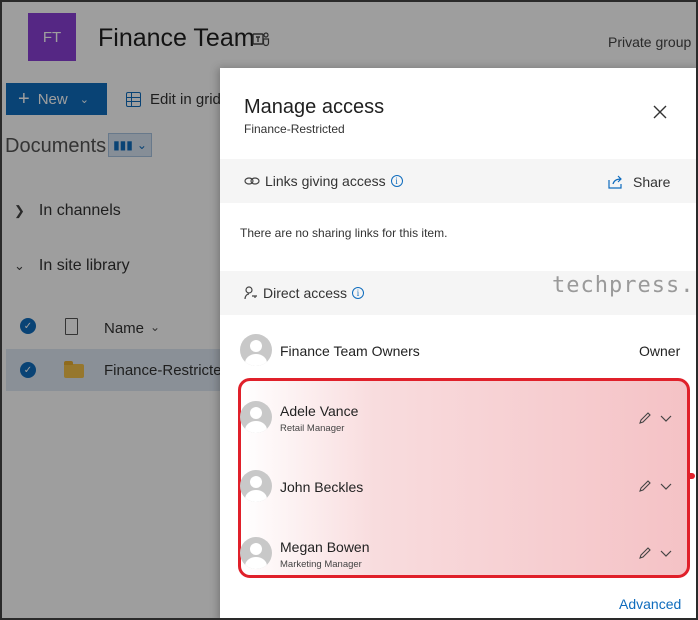 The image size is (698, 620). What do you see at coordinates (322, 487) in the screenshot?
I see `member-name: John Beckles` at bounding box center [322, 487].